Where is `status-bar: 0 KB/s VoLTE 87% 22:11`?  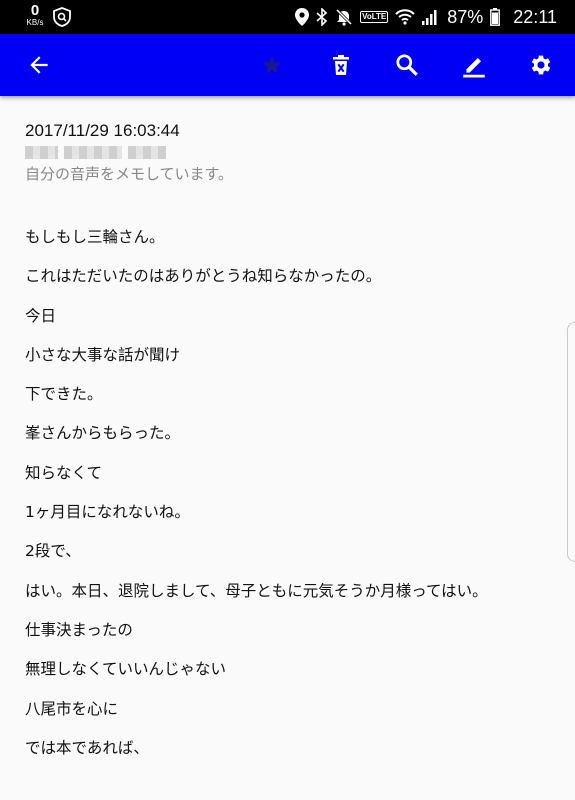
status-bar: 0 KB/s VoLTE 87% 22:11 is located at coordinates (287, 17).